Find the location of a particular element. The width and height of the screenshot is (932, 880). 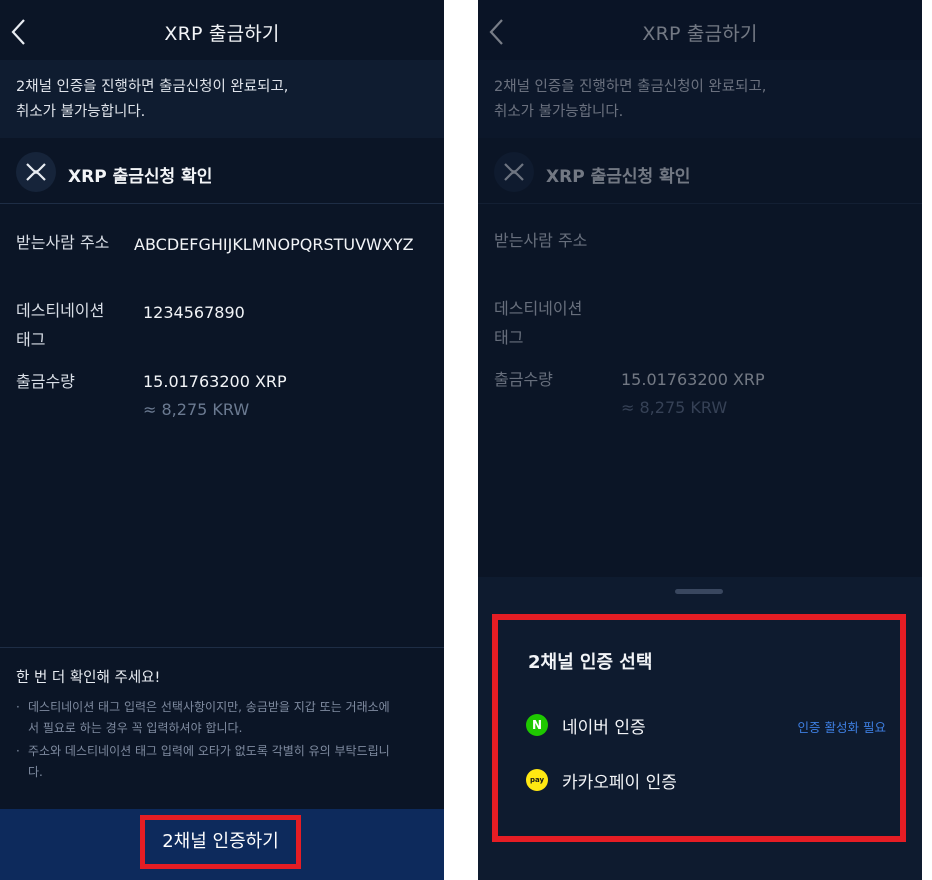

kakaopay-auth-option: pay 카카오페이 인증 is located at coordinates (706, 780).